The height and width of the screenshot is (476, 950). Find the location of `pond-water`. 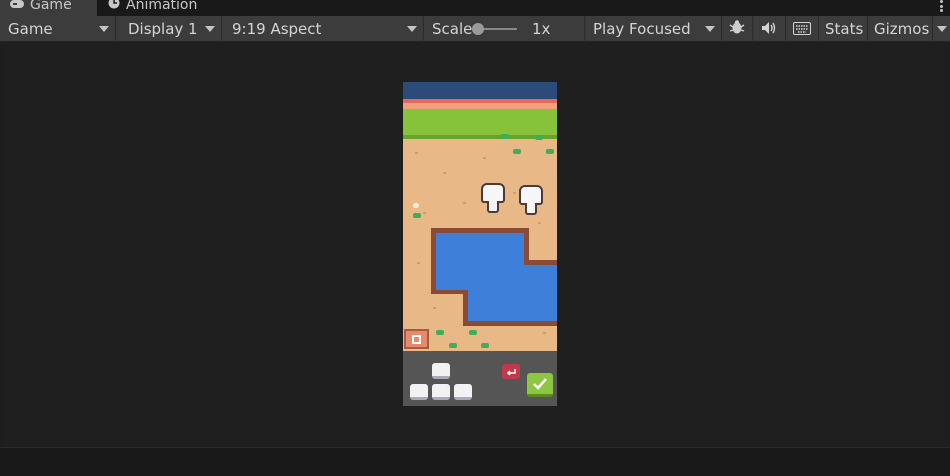

pond-water is located at coordinates (540, 279).